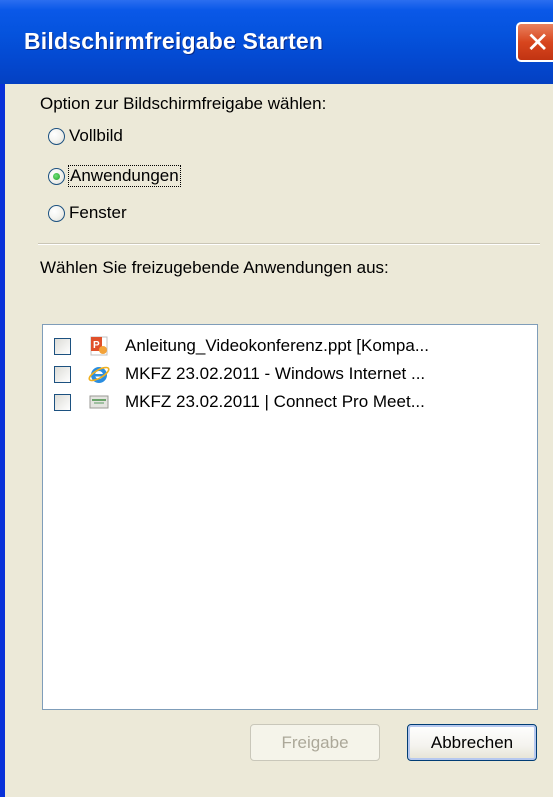 The image size is (553, 797). I want to click on cancel-button: Abbrechen, so click(472, 742).